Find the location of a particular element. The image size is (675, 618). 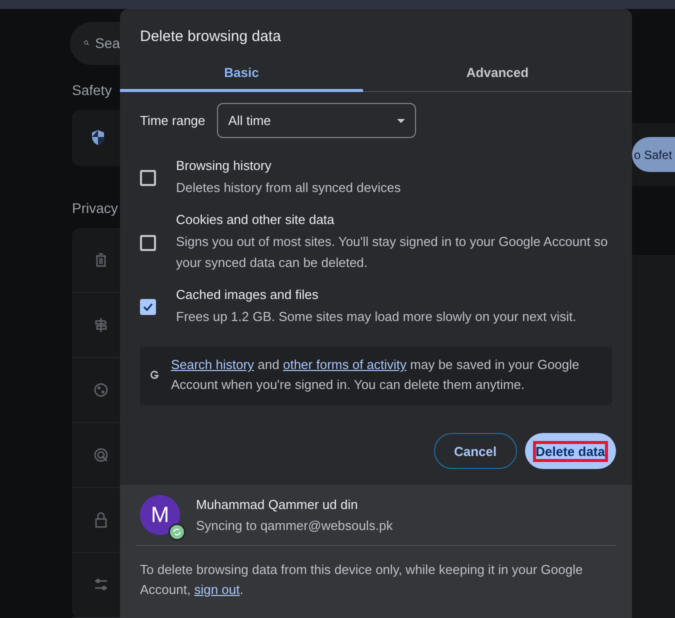

footer-text: To delete browsing data from this device only, while keeping it in your Google Account, sign out. is located at coordinates (362, 580).